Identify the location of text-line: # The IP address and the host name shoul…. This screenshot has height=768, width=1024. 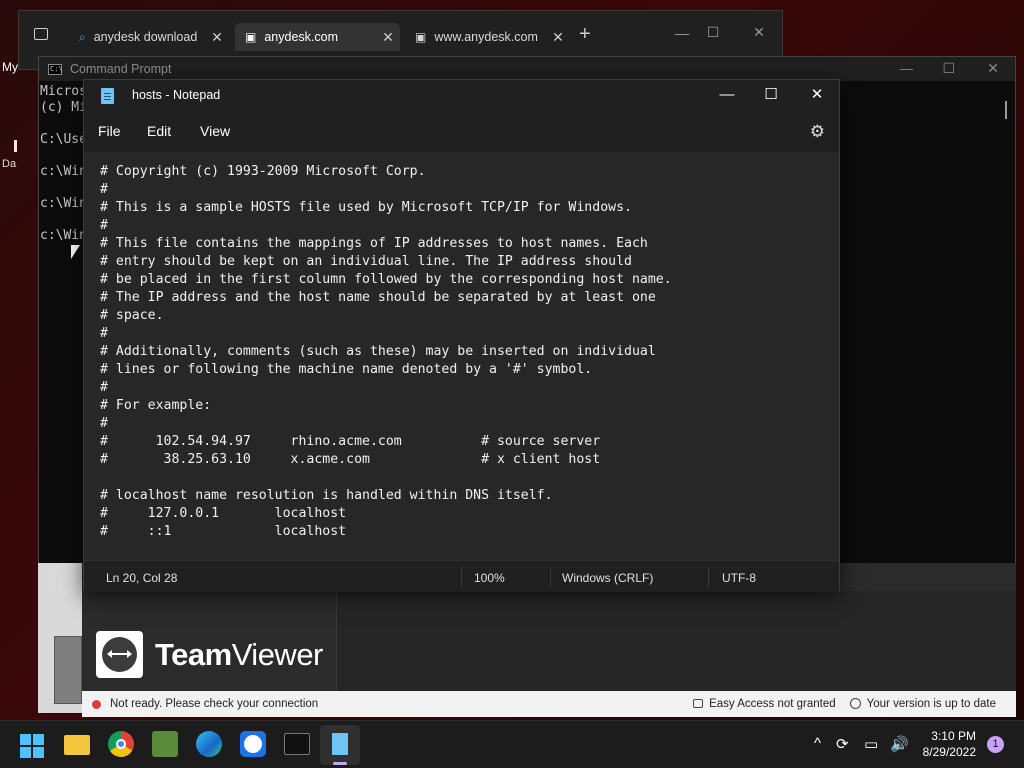
(378, 297).